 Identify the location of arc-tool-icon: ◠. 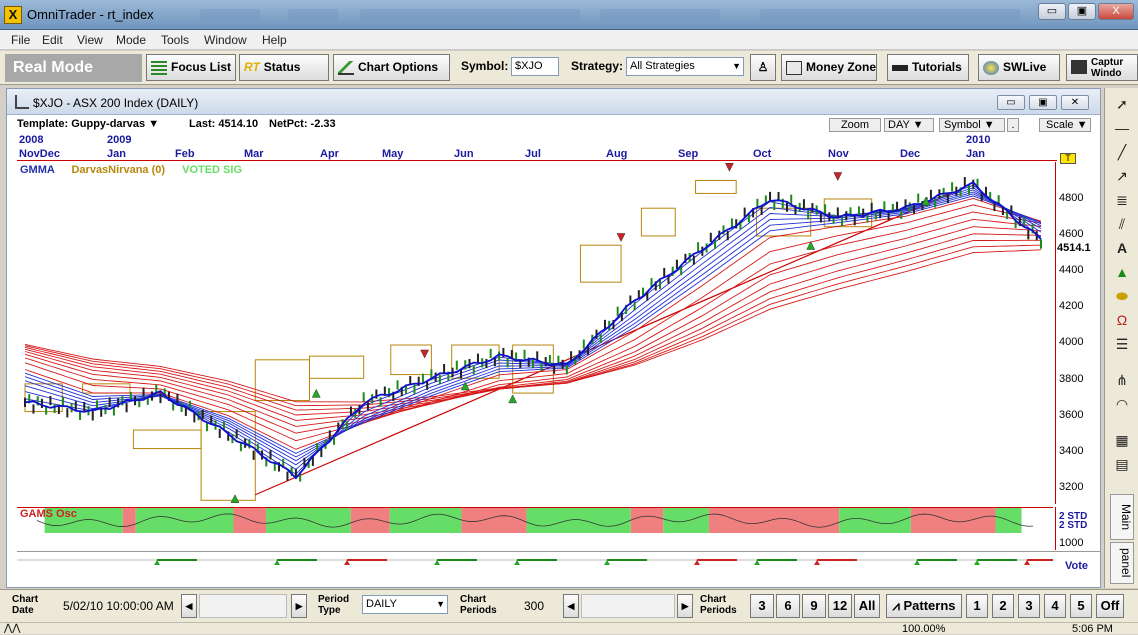
(1122, 404).